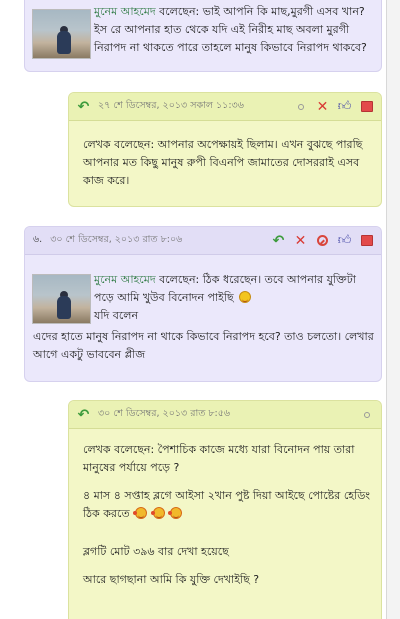  What do you see at coordinates (164, 413) in the screenshot?
I see `comment-timestamp: ৩০ শে ডিসেম্বর, ২০১৩ রাত ৮:৫৬` at bounding box center [164, 413].